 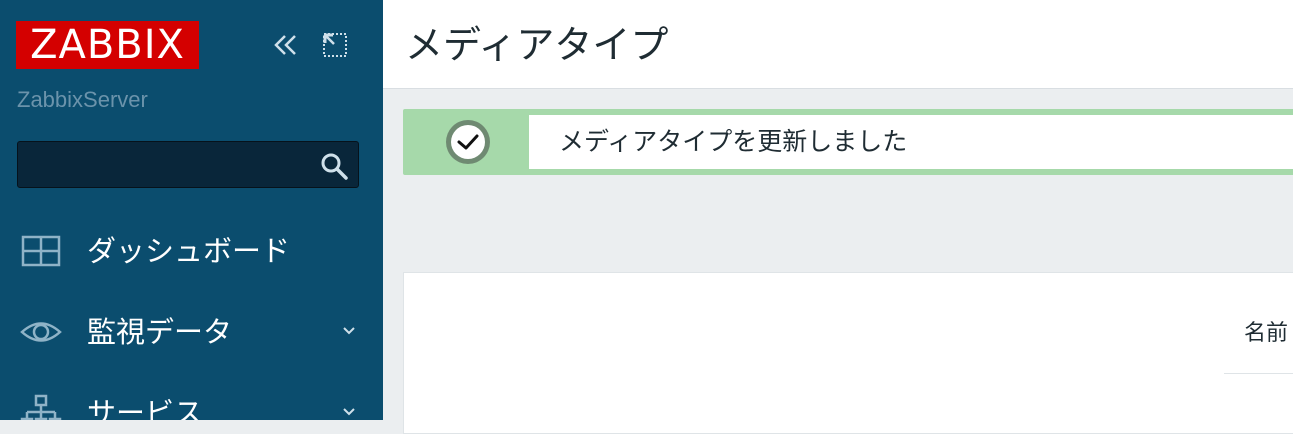 What do you see at coordinates (911, 142) in the screenshot?
I see `message-body: メディアタイプを更新しました` at bounding box center [911, 142].